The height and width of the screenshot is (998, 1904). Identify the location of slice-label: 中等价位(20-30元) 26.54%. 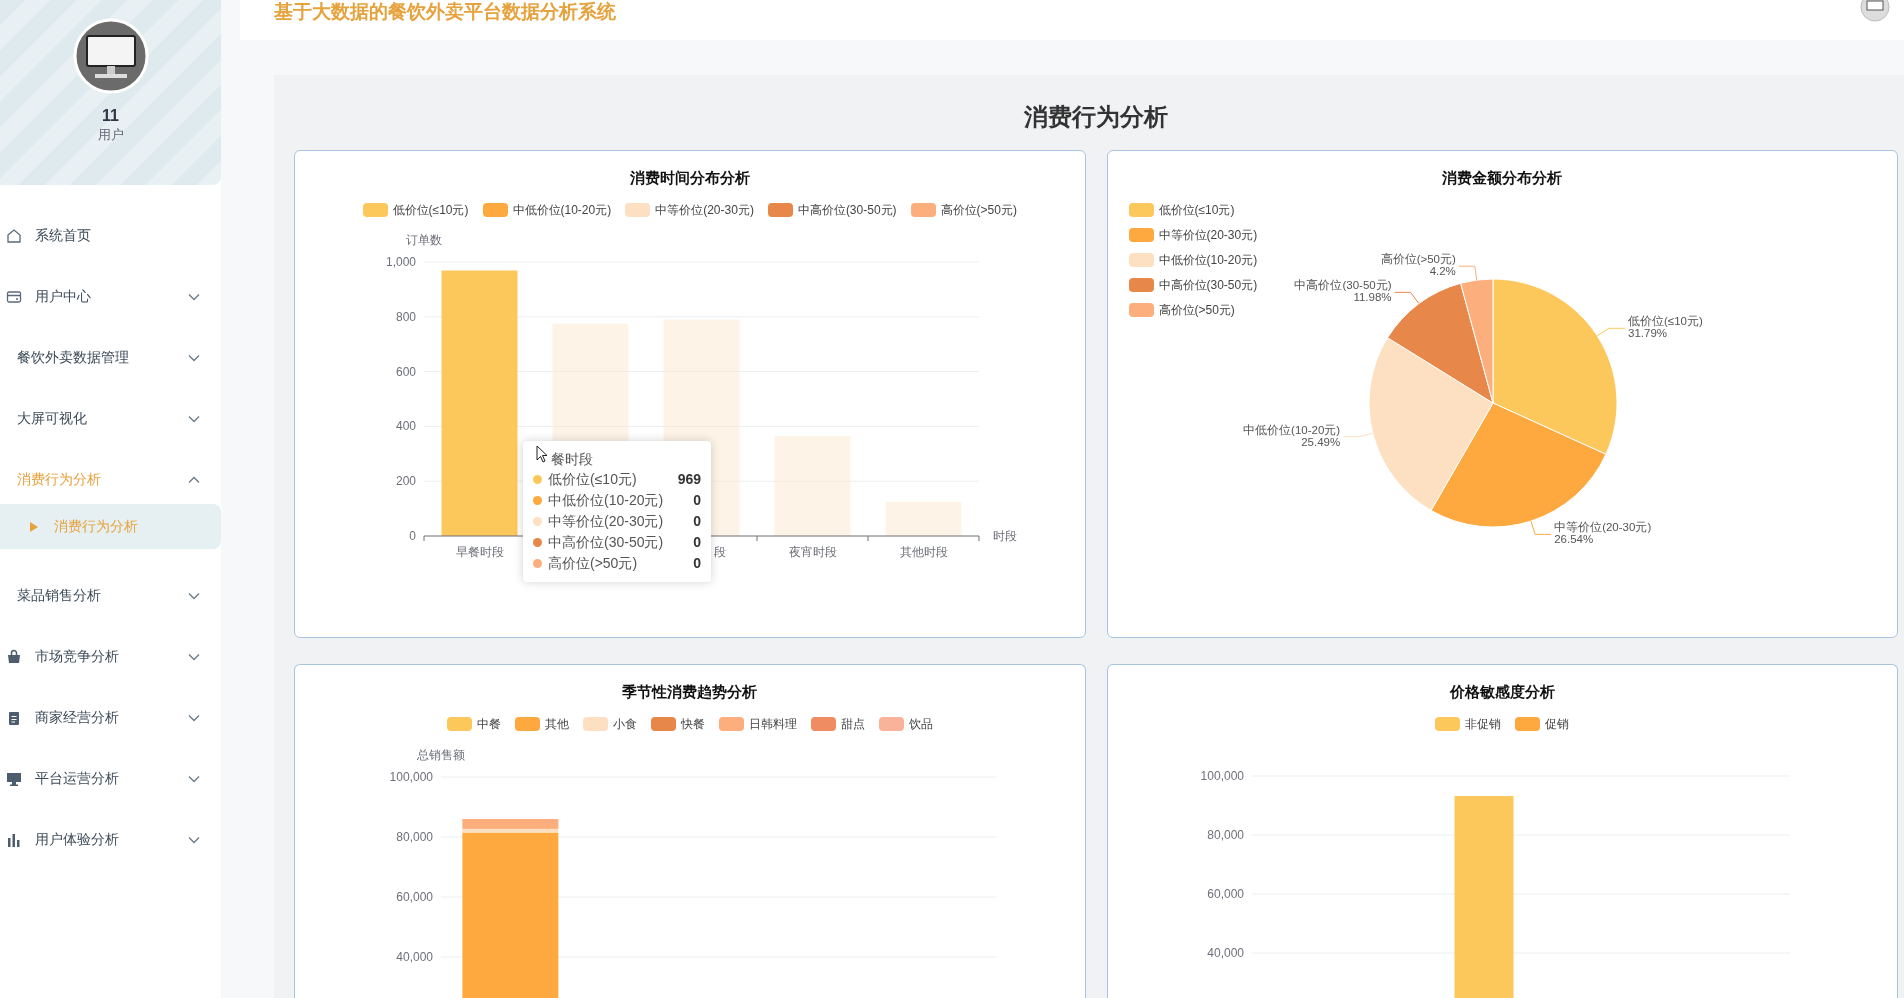
(1602, 533).